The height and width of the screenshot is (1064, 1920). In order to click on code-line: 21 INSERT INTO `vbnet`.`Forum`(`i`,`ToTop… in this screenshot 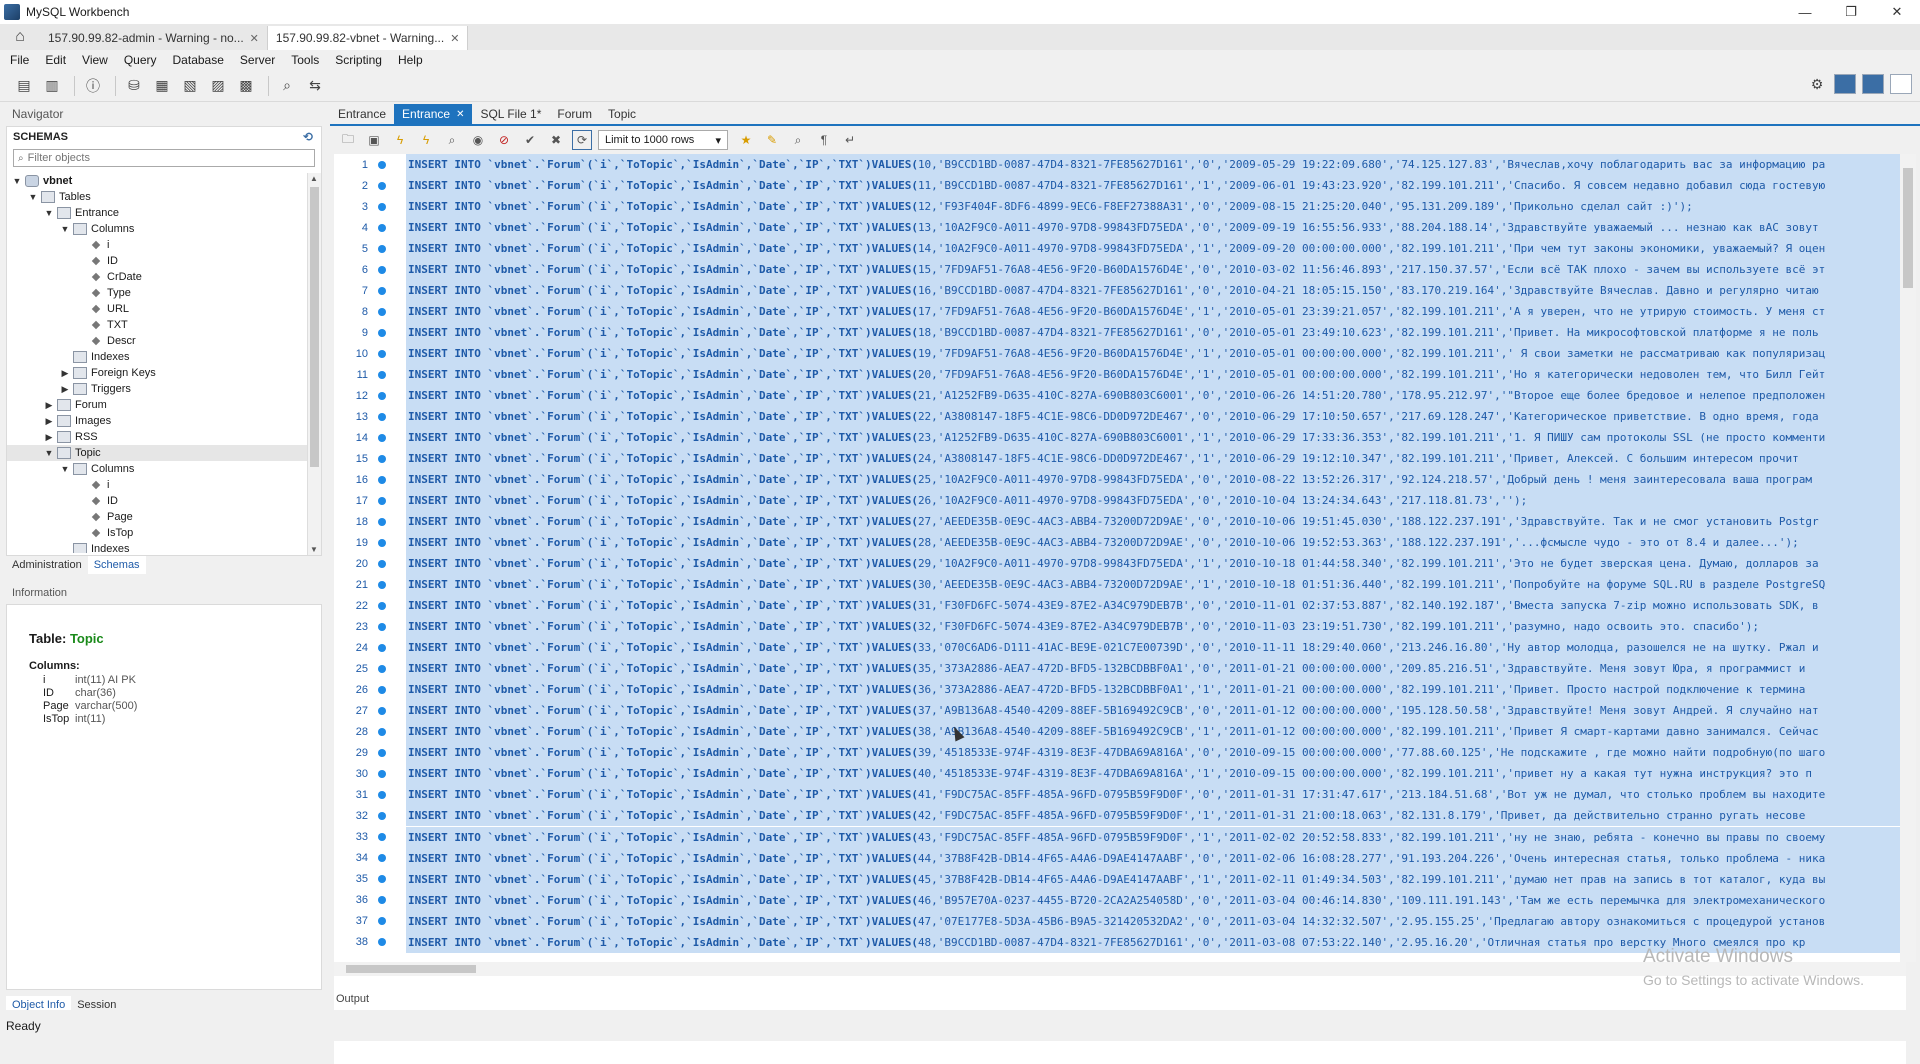, I will do `click(1120, 585)`.